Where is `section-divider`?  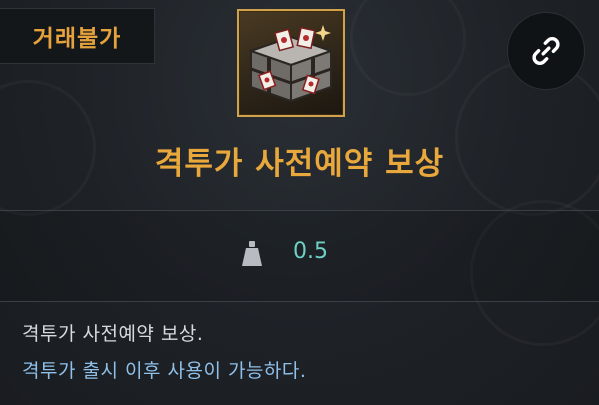
section-divider is located at coordinates (299, 301).